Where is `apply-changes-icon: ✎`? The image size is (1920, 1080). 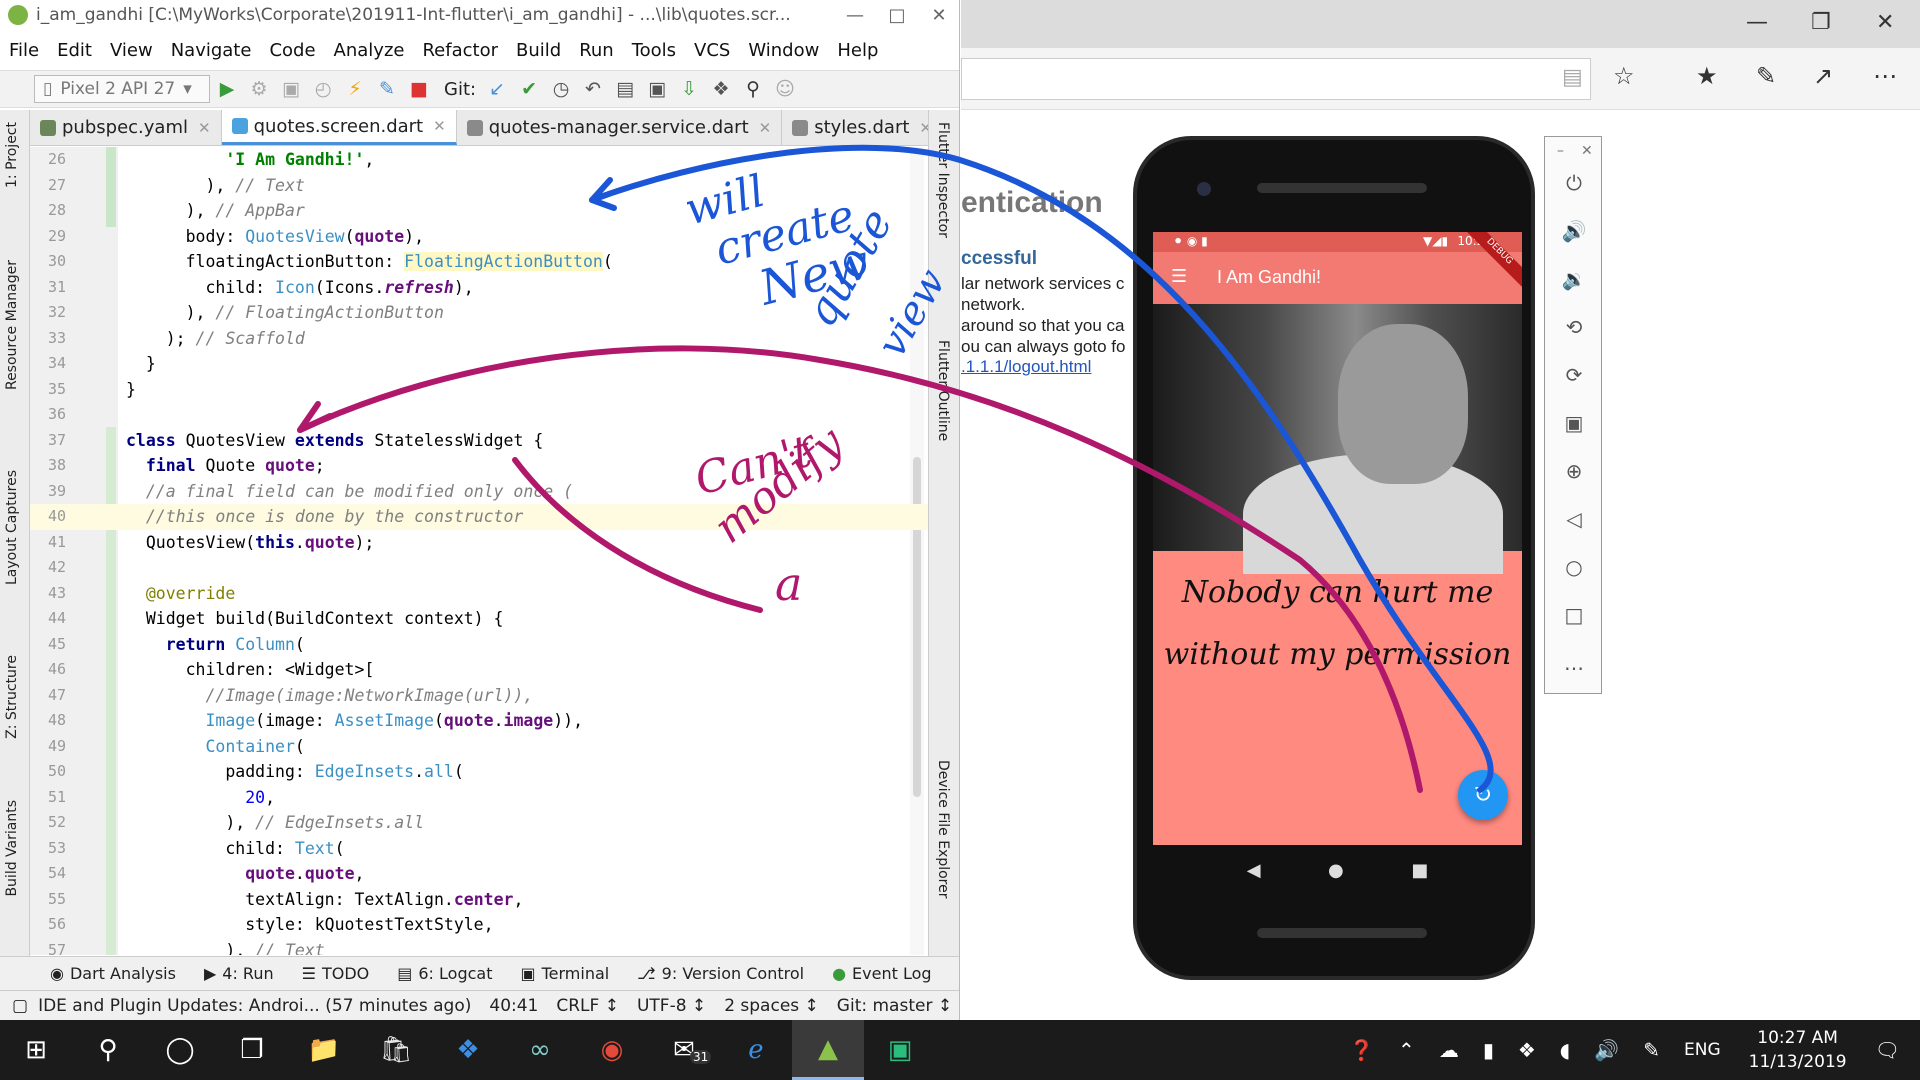
apply-changes-icon: ✎ is located at coordinates (387, 89).